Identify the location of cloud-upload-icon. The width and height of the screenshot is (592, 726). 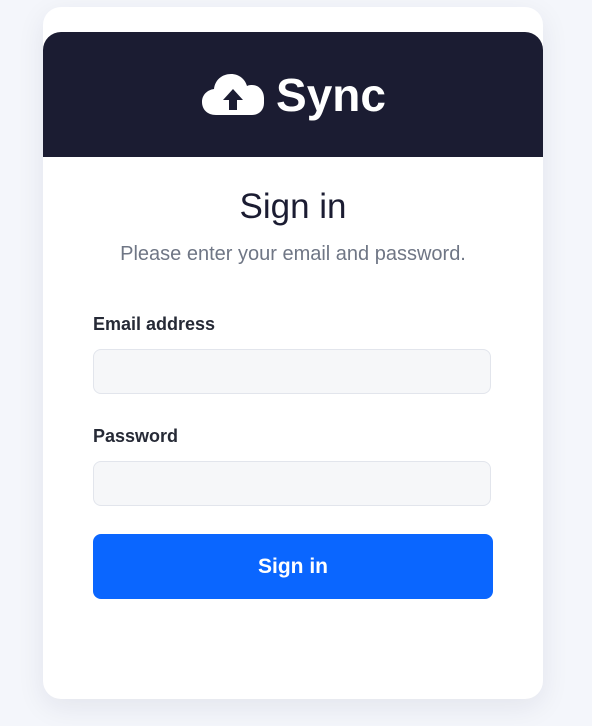
(233, 94).